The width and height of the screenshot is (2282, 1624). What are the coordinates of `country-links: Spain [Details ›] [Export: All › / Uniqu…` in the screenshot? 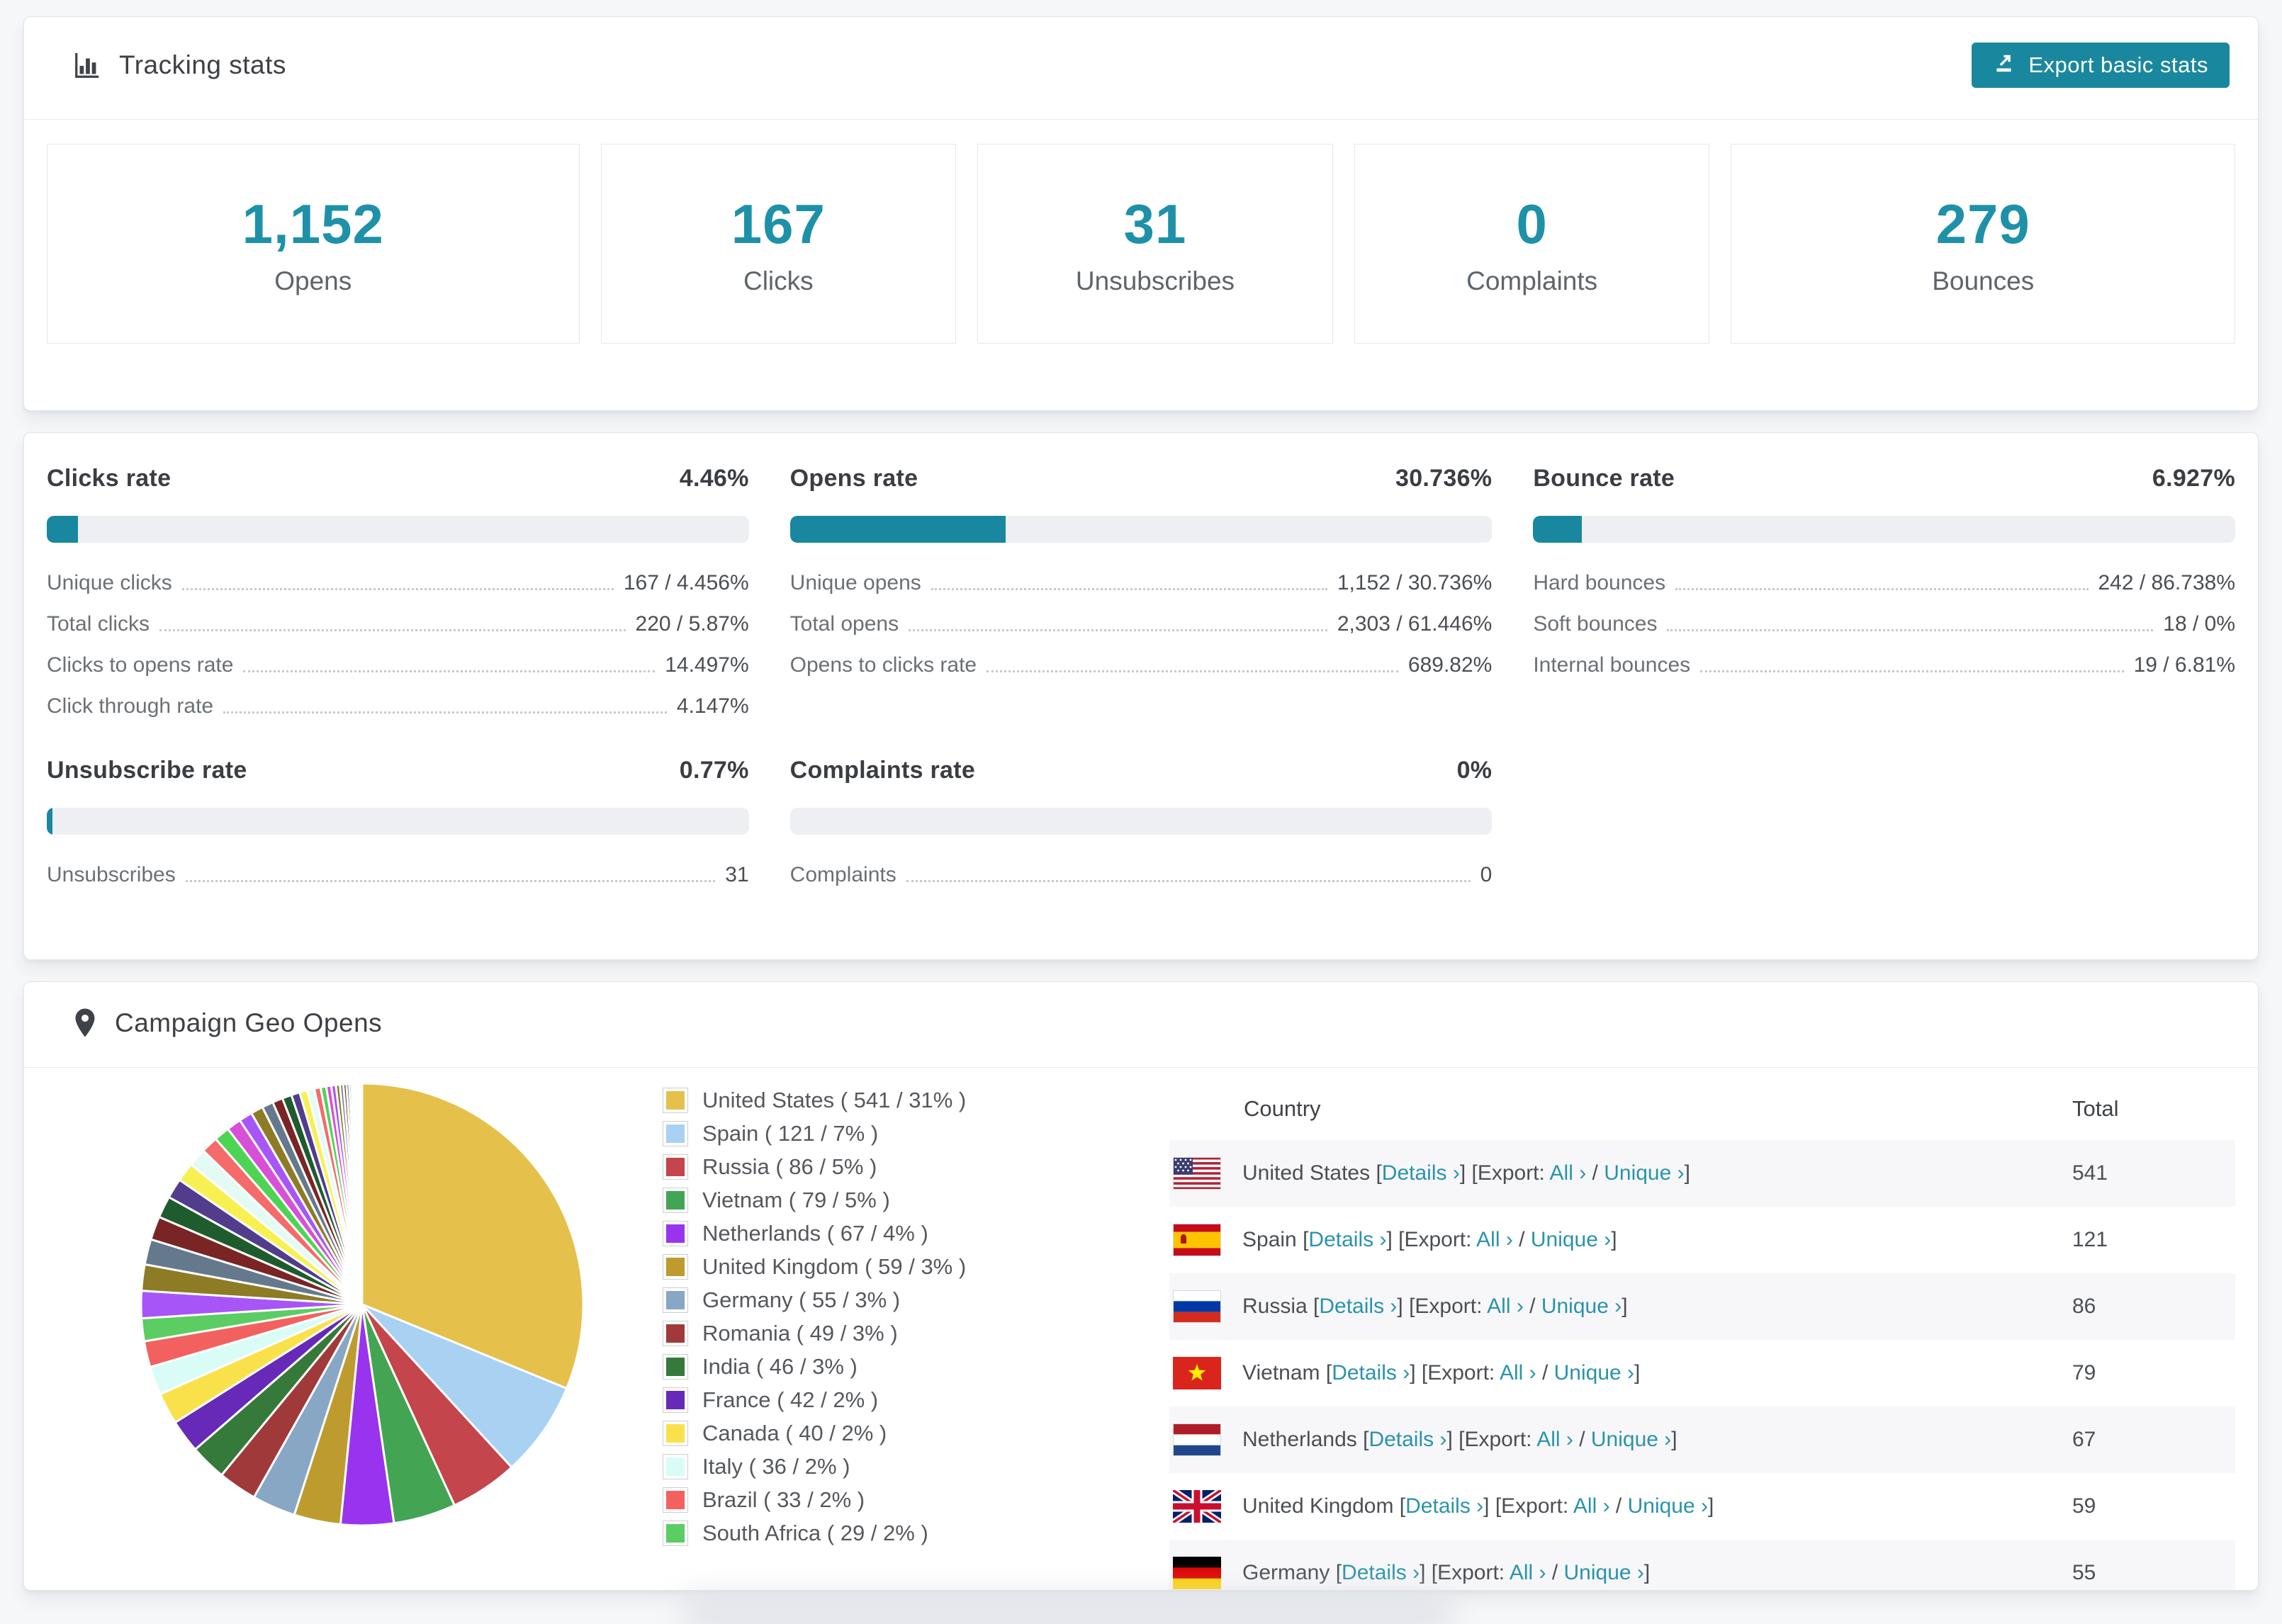 It's located at (1430, 1240).